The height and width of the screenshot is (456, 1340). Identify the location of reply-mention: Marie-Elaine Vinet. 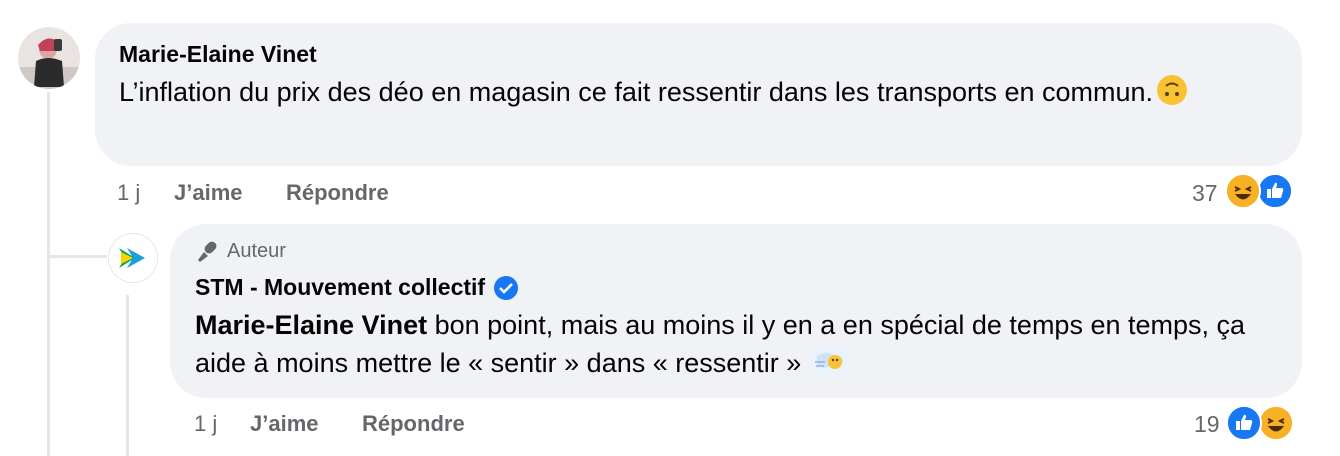
(311, 325).